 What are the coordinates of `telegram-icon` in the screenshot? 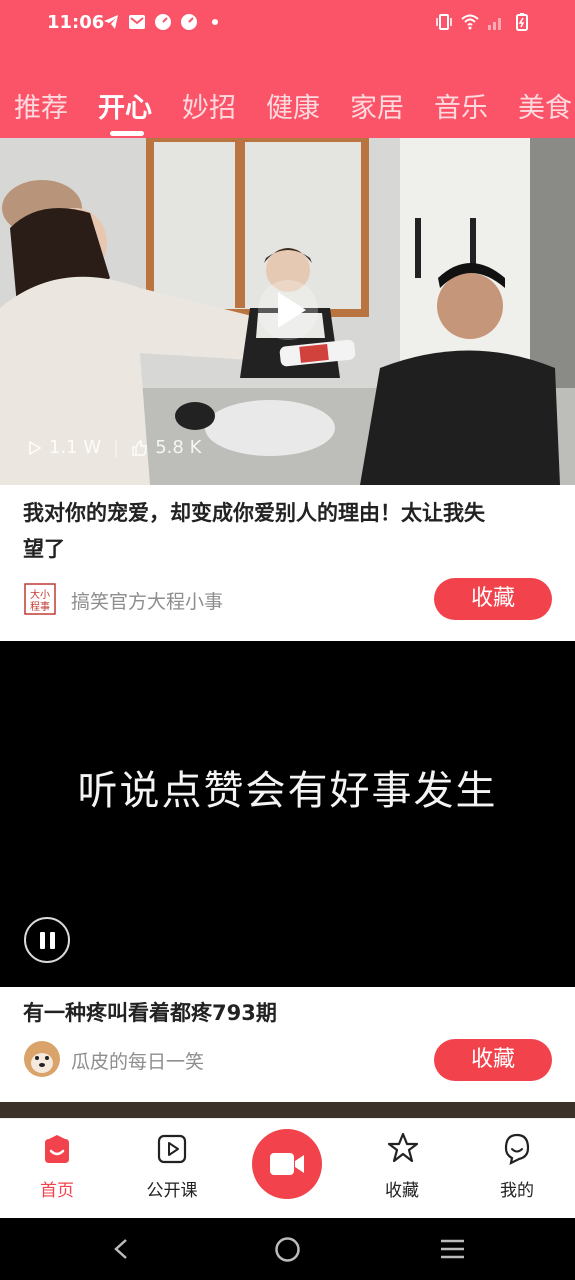 It's located at (111, 22).